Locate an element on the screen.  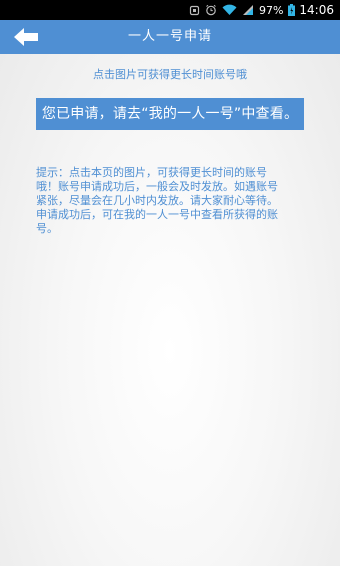
back-arrow-icon is located at coordinates (26, 37).